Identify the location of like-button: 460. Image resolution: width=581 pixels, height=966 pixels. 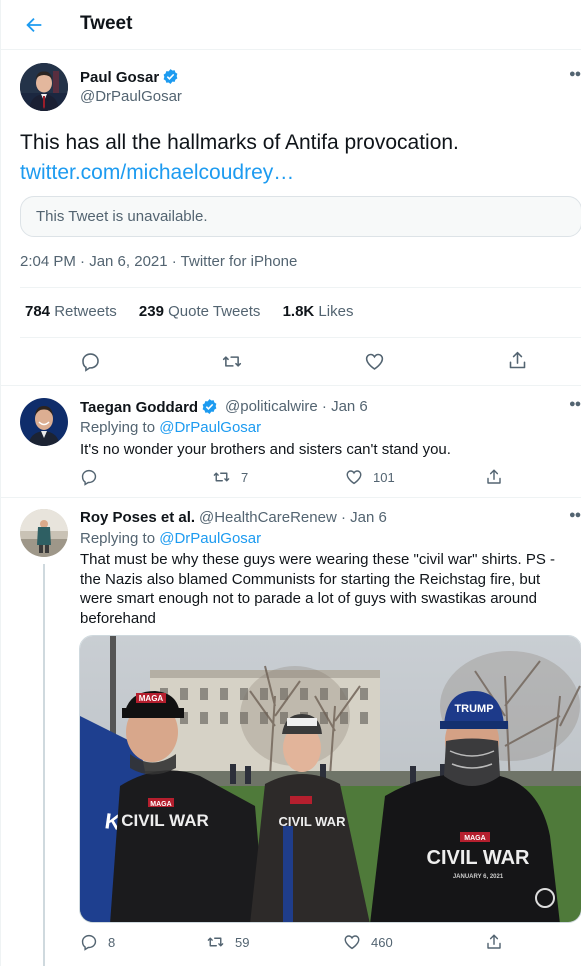
(368, 942).